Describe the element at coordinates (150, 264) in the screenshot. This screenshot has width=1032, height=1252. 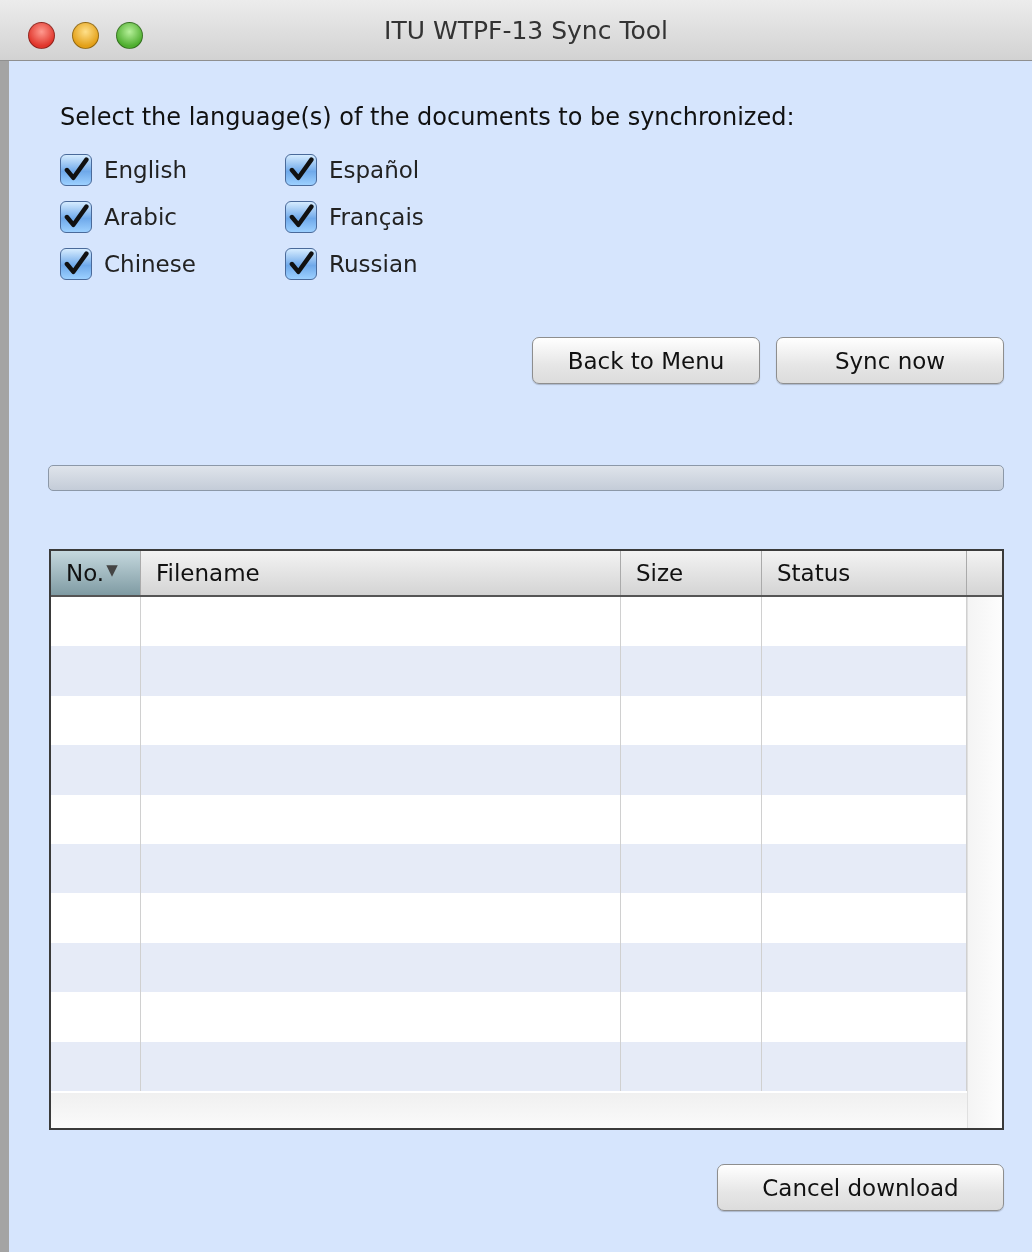
I see `checkbox-label: Chinese` at that location.